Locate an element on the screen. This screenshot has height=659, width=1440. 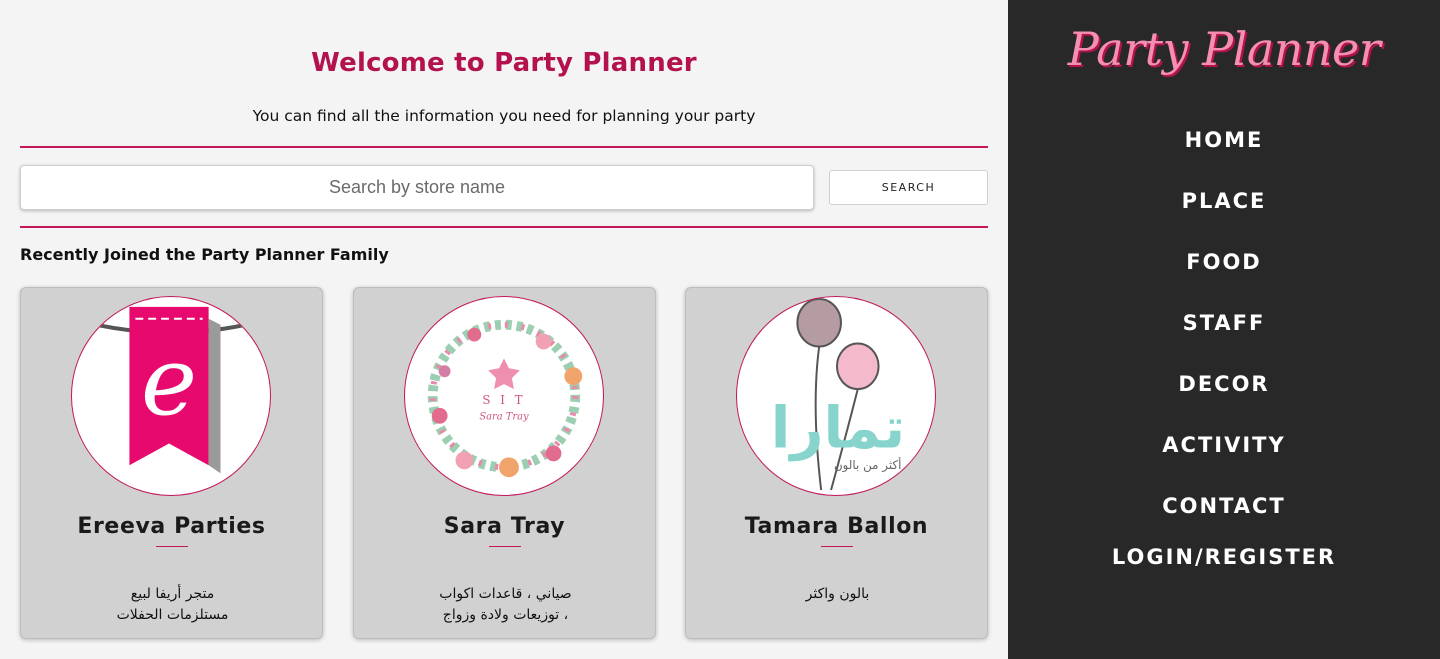
svg-text: S I T is located at coordinates (503, 400).